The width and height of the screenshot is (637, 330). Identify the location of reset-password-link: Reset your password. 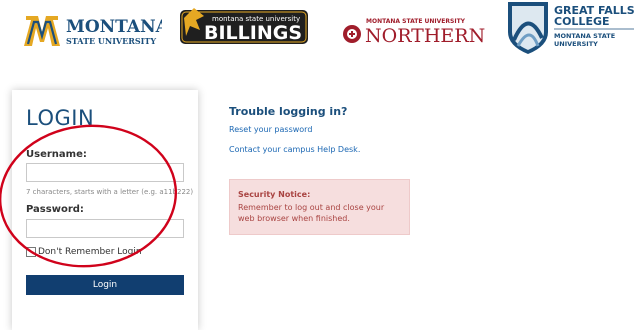
(270, 129).